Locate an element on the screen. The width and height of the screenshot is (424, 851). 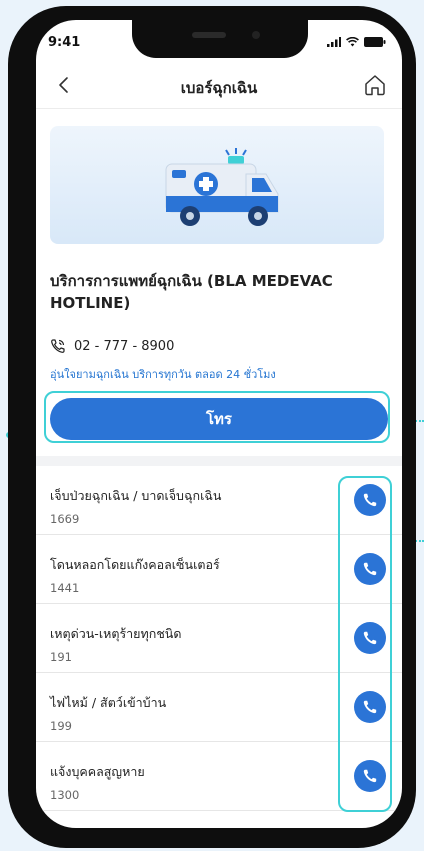
service-phone-row: 02 - 777 - 8900 is located at coordinates (112, 346).